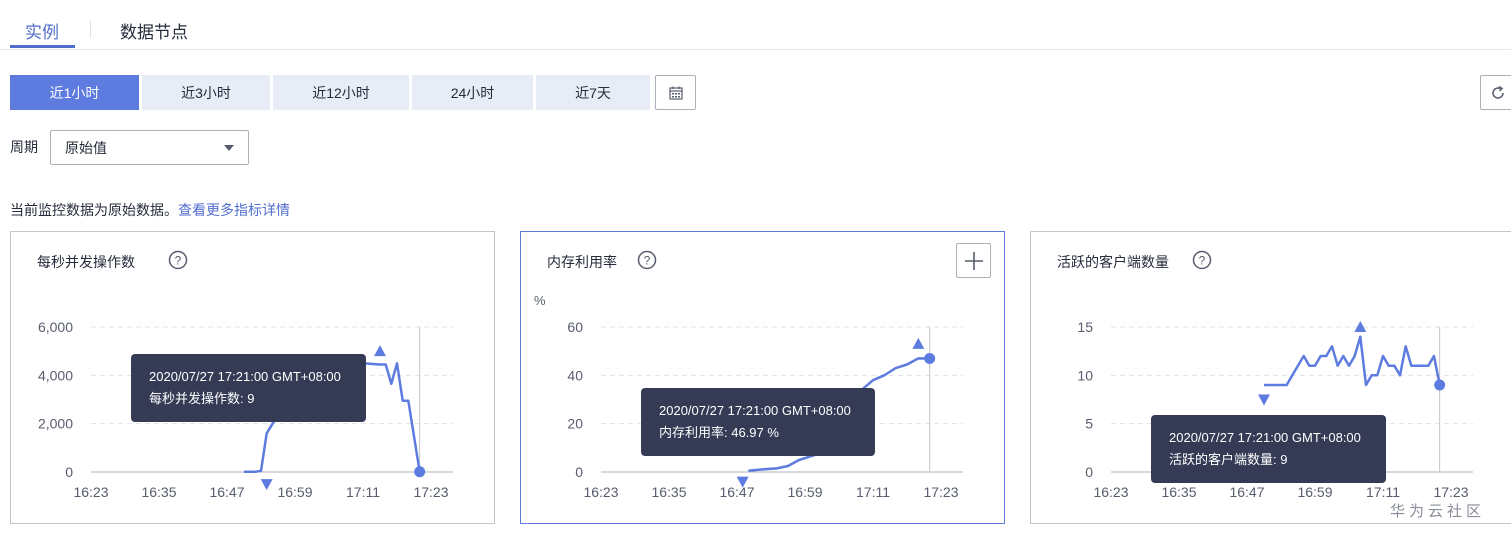 This screenshot has height=536, width=1511. I want to click on chart-tooltip: 2020/07/27 17:21:00 GMT+08:00 每秒并发操作数: 9, so click(248, 388).